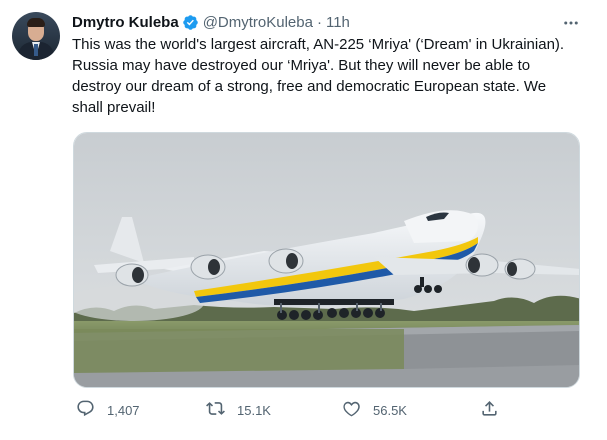 The height and width of the screenshot is (440, 607). What do you see at coordinates (190, 22) in the screenshot?
I see `verified-badge-icon` at bounding box center [190, 22].